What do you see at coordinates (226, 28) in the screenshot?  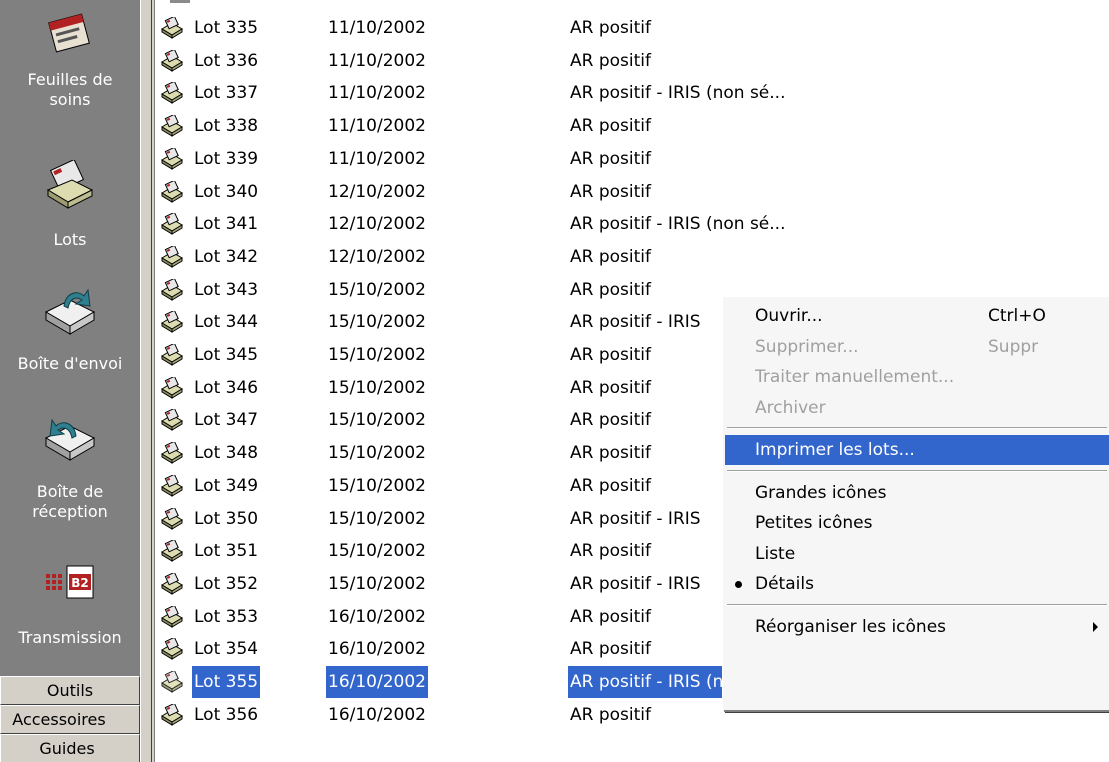 I see `lot-name: Lot 335` at bounding box center [226, 28].